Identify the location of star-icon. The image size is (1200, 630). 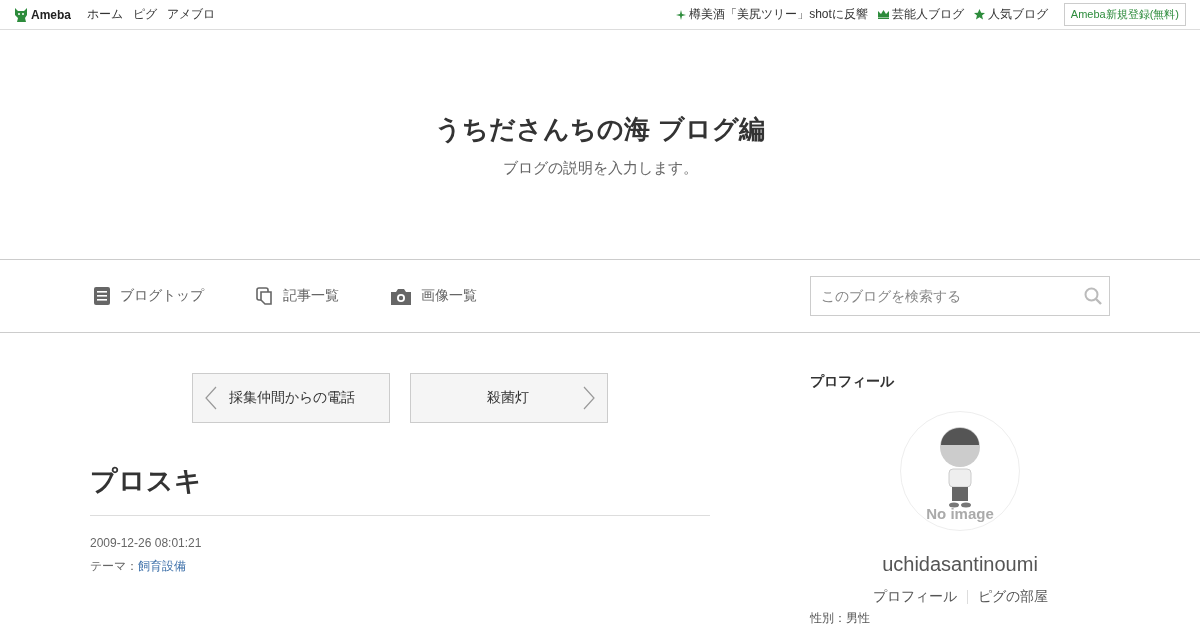
(979, 14).